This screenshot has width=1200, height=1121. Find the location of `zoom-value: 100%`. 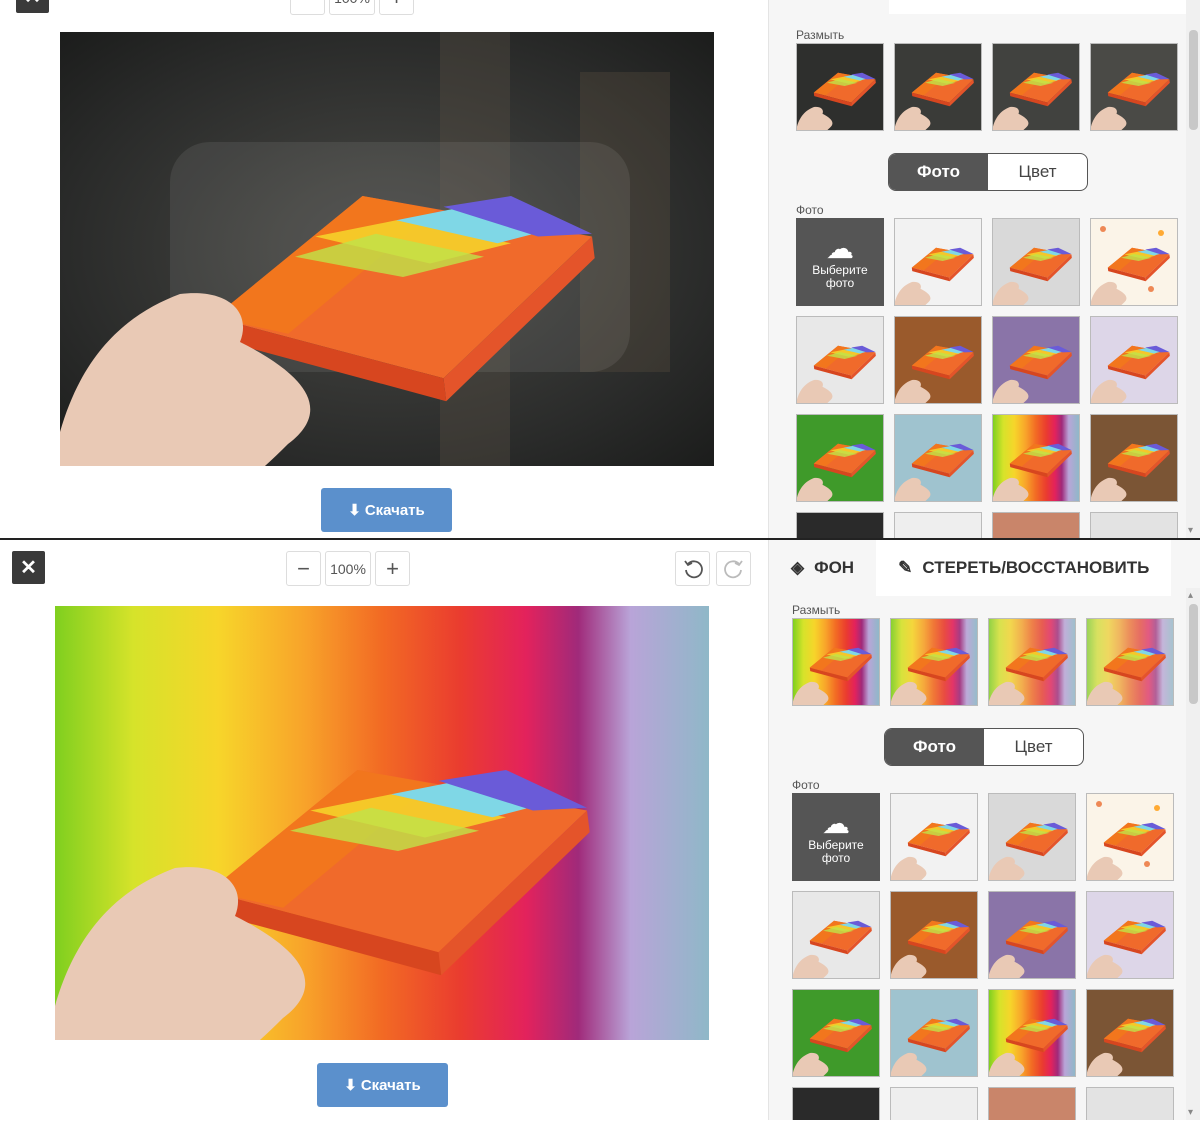

zoom-value: 100% is located at coordinates (352, 7).